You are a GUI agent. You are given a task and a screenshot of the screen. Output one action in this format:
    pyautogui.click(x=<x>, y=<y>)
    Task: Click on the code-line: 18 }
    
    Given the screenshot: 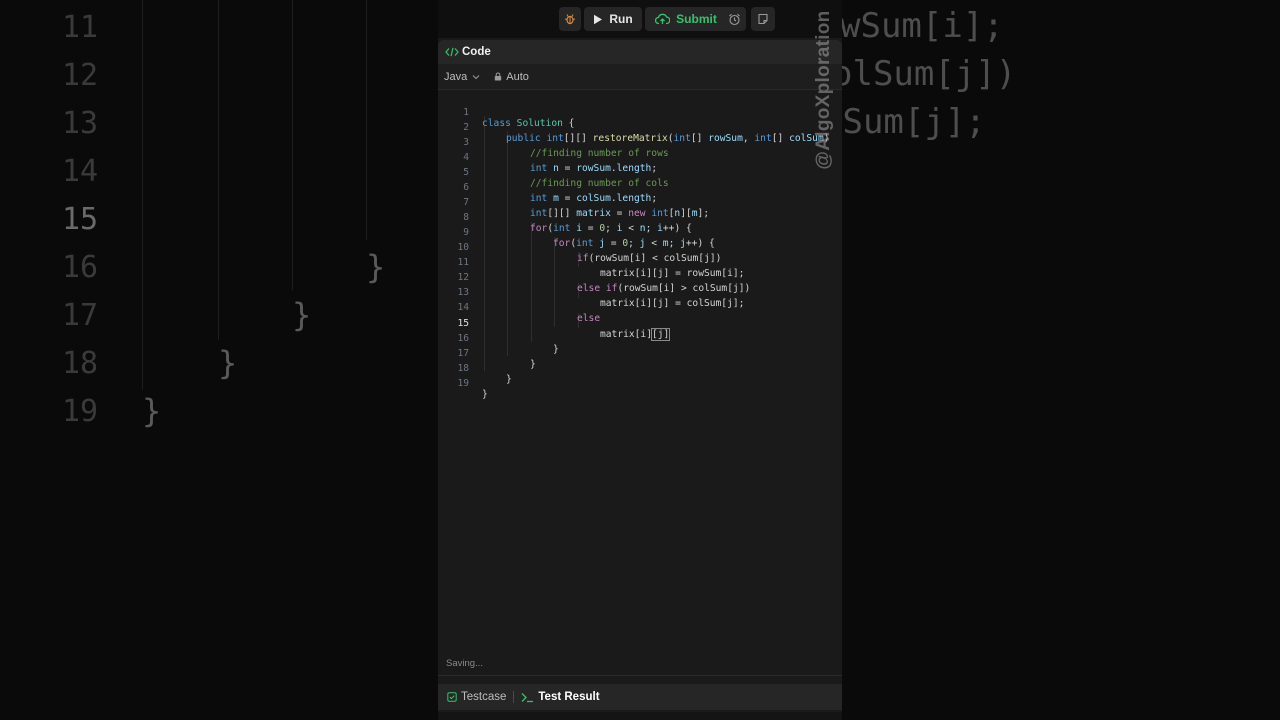 What is the action you would take?
    pyautogui.click(x=640, y=368)
    